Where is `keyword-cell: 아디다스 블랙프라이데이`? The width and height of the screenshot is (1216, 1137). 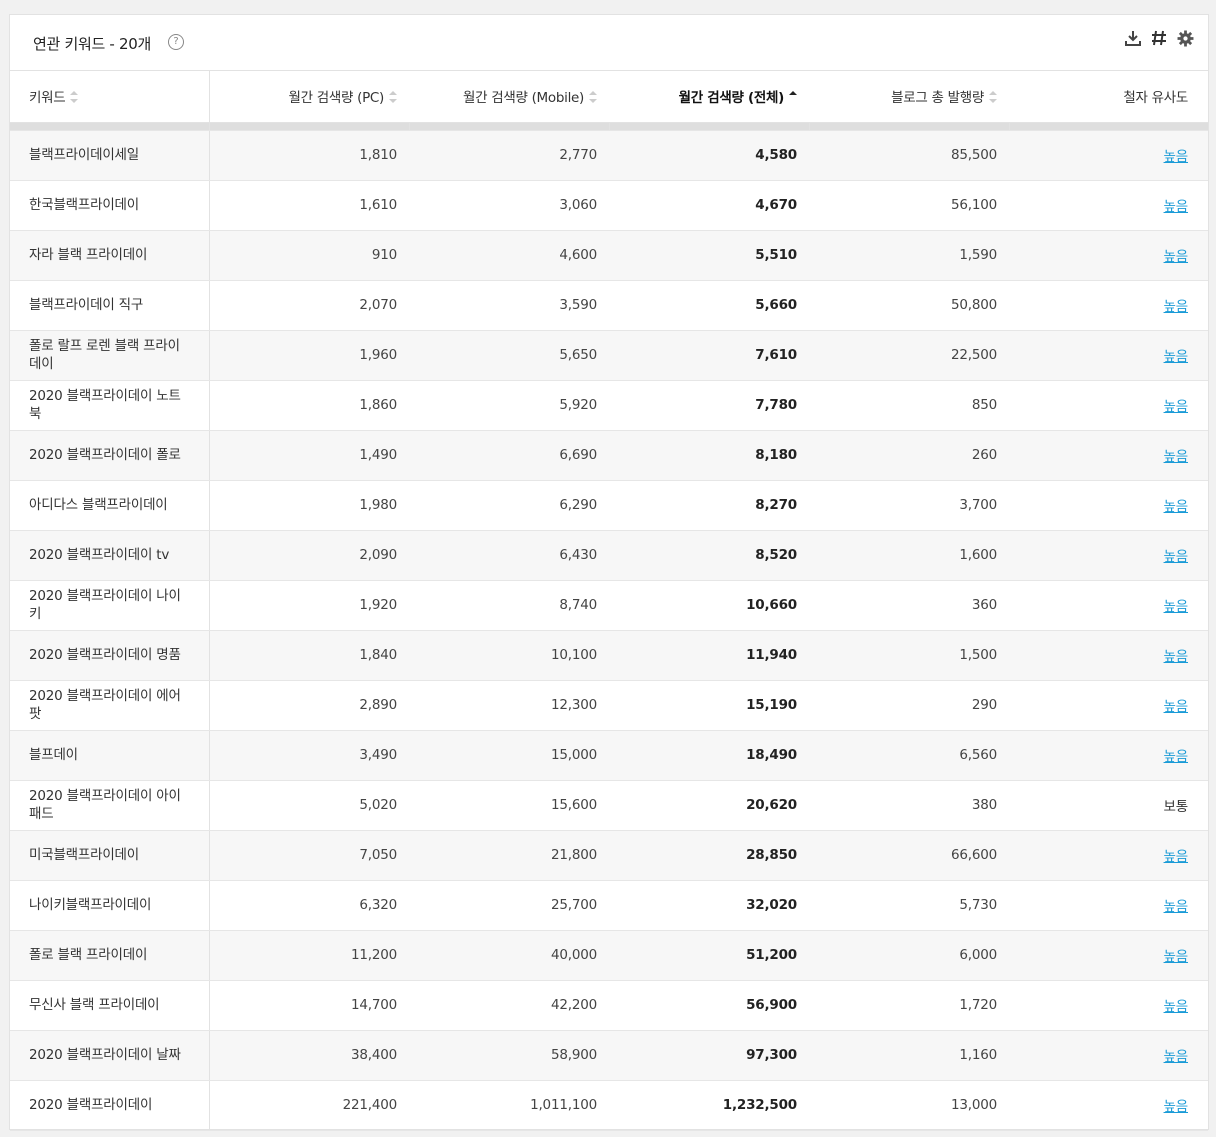 keyword-cell: 아디다스 블랙프라이데이 is located at coordinates (110, 505).